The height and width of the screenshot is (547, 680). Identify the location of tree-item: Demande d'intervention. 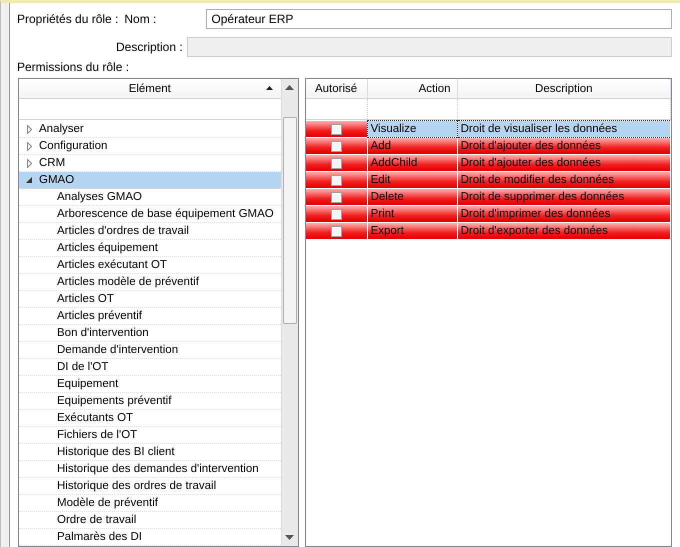
(150, 350).